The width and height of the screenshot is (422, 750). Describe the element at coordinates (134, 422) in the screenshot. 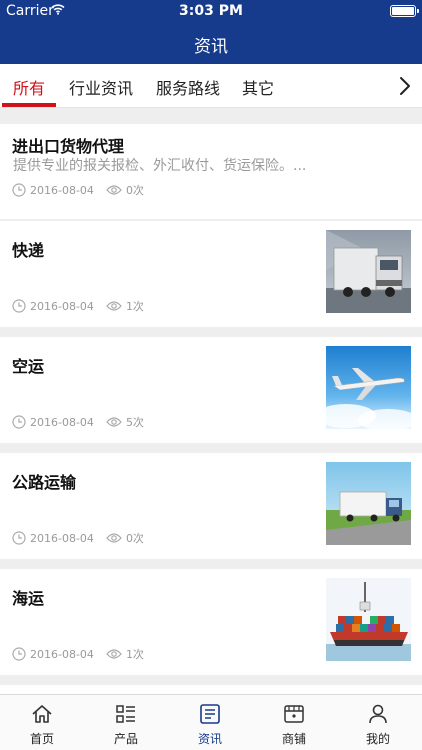

I see `article-views: 5次` at that location.